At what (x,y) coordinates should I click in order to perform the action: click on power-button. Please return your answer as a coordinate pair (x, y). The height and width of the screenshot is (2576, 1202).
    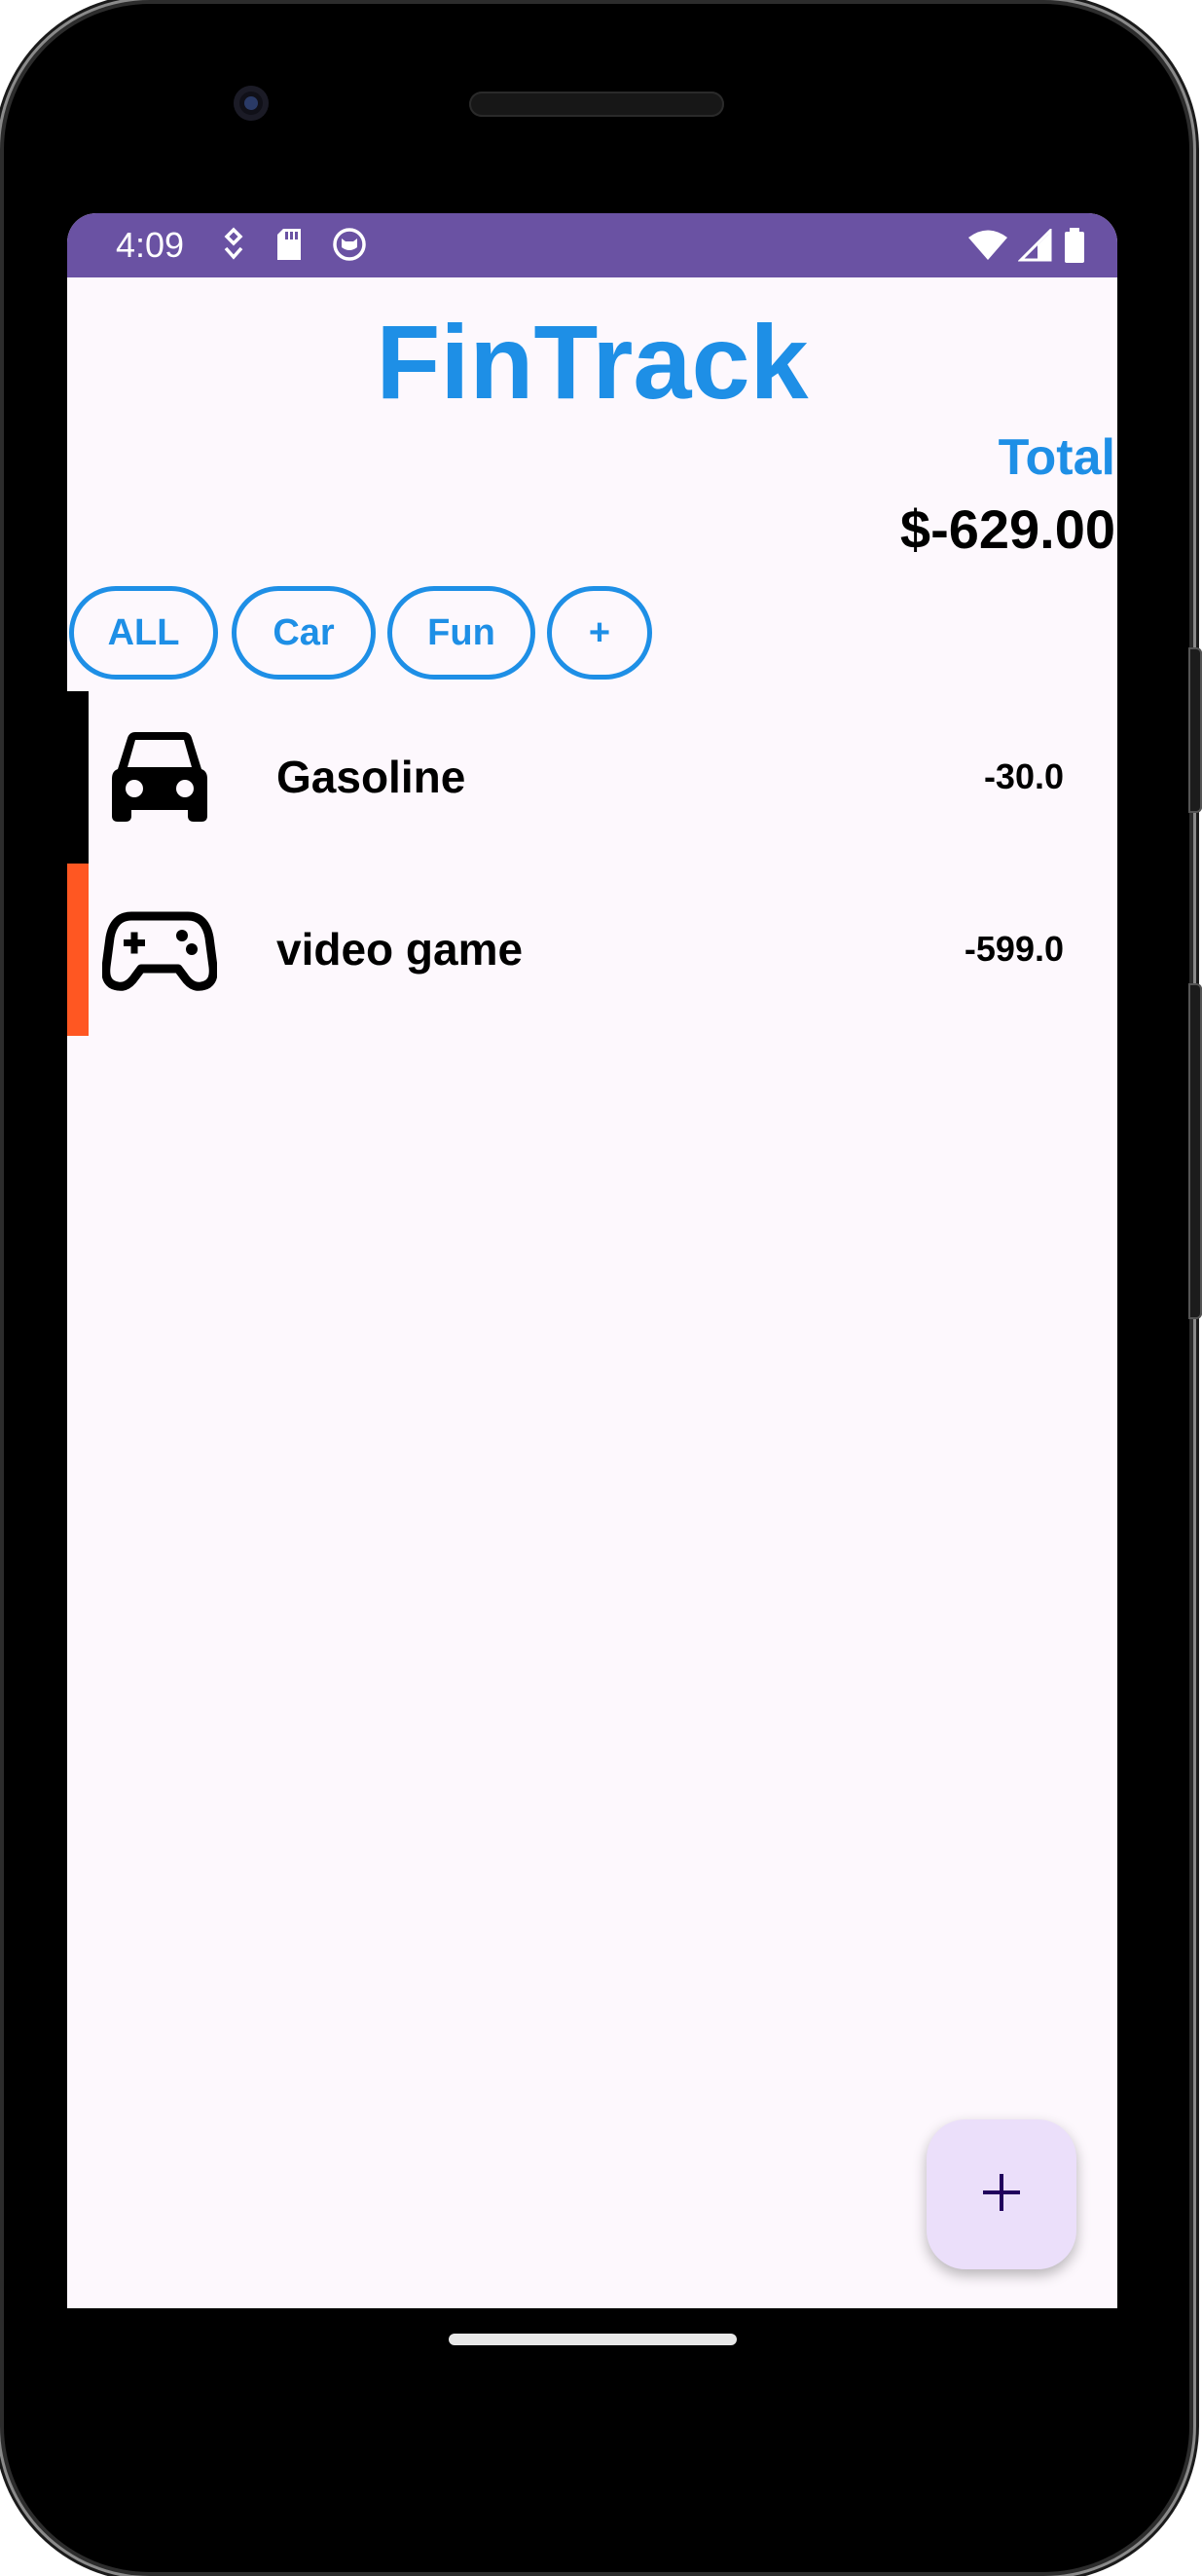
    Looking at the image, I should click on (1195, 730).